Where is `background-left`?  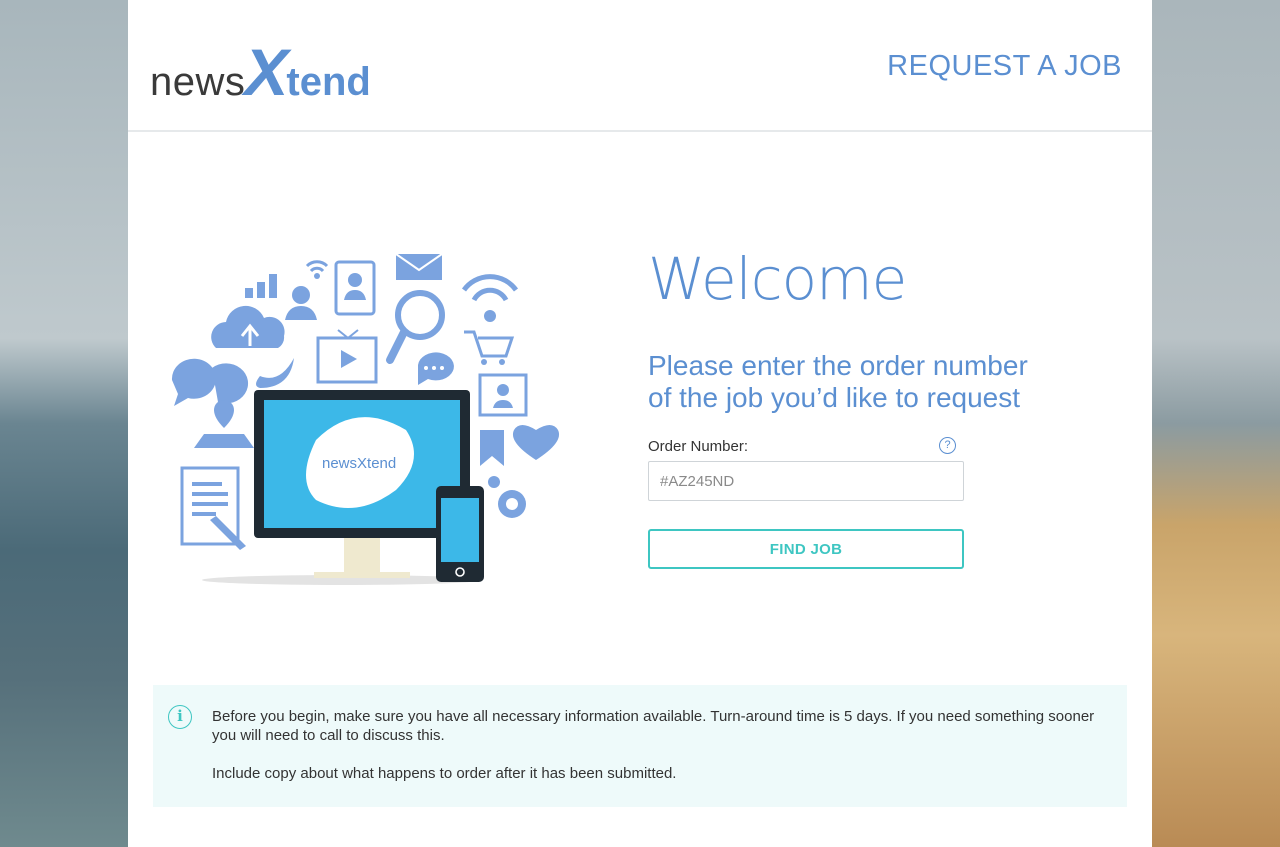 background-left is located at coordinates (64, 423).